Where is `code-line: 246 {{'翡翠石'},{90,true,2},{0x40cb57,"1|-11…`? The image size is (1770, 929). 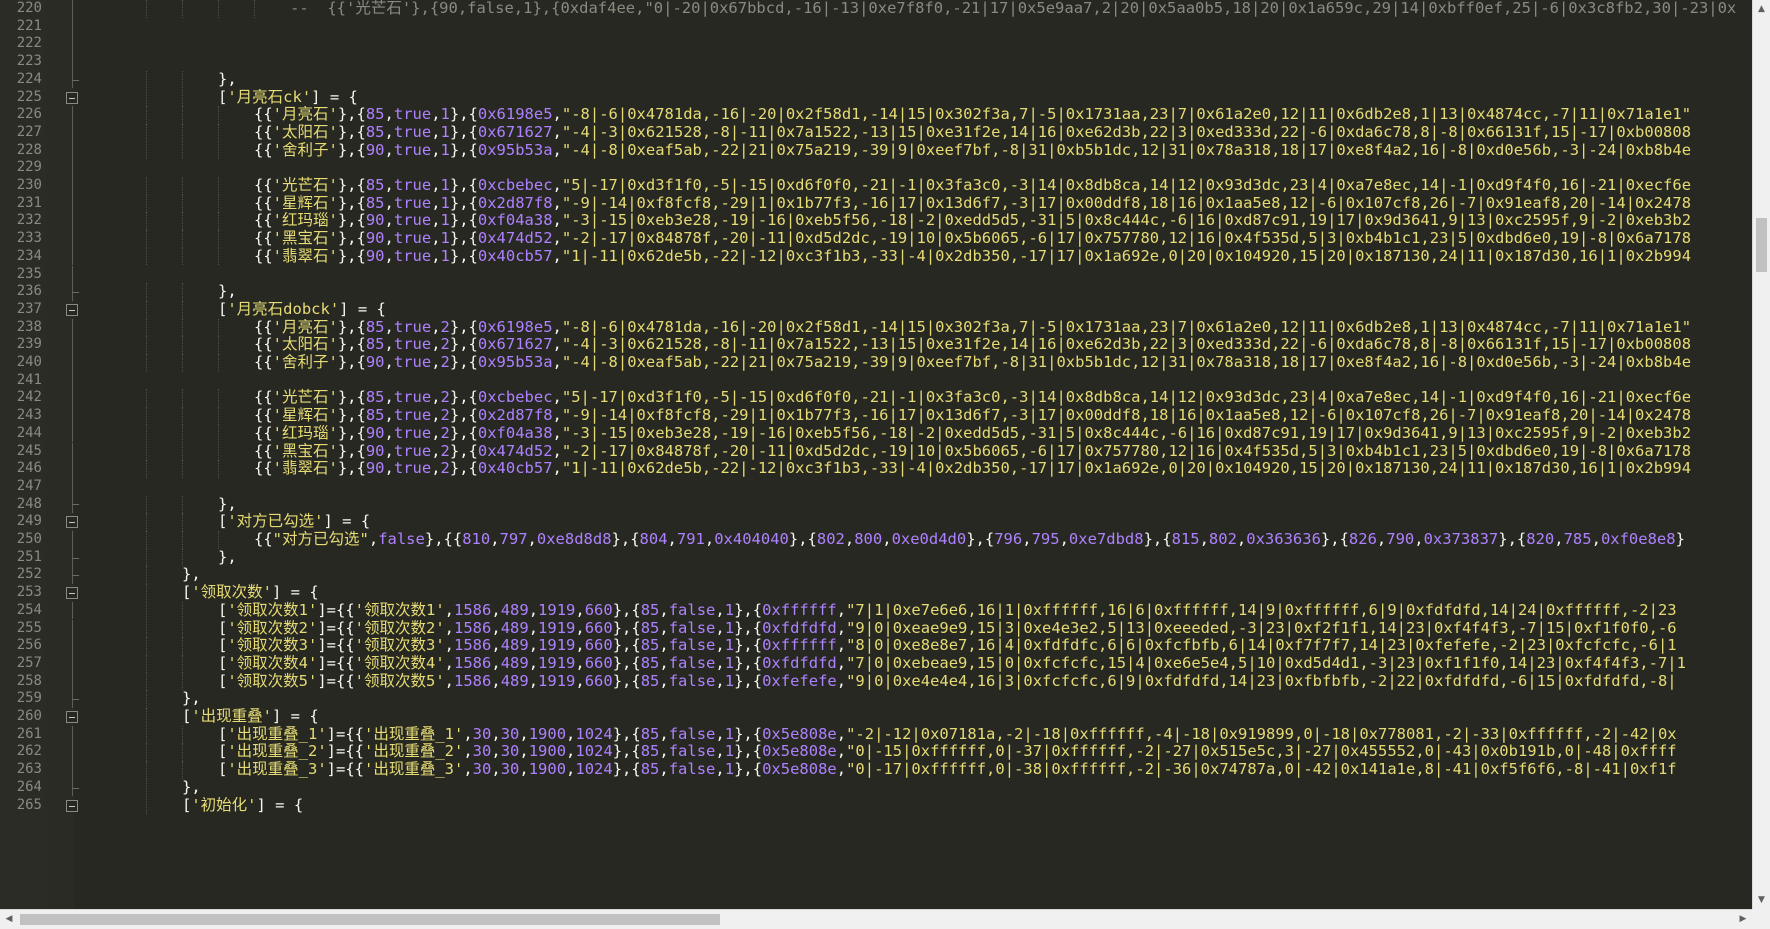 code-line: 246 {{'翡翠石'},{90,true,2},{0x40cb57,"1|-11… is located at coordinates (876, 468).